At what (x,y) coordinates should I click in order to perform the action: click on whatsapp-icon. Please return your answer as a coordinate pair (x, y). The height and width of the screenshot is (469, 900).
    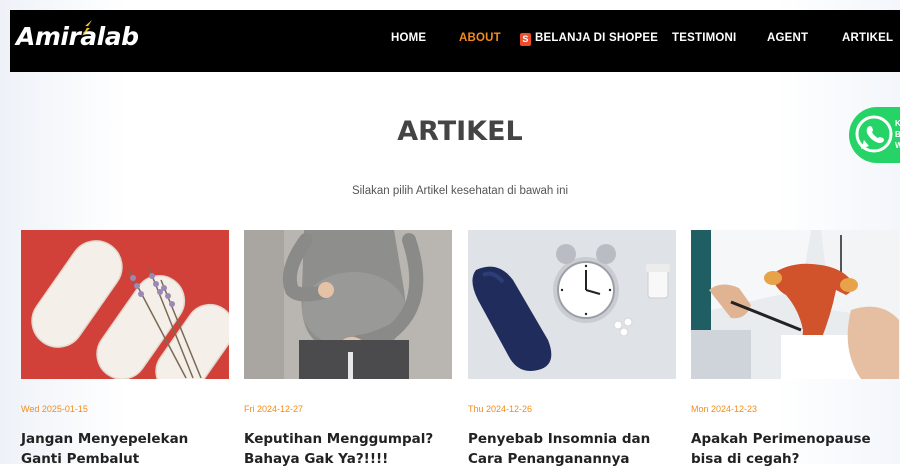
    Looking at the image, I should click on (874, 134).